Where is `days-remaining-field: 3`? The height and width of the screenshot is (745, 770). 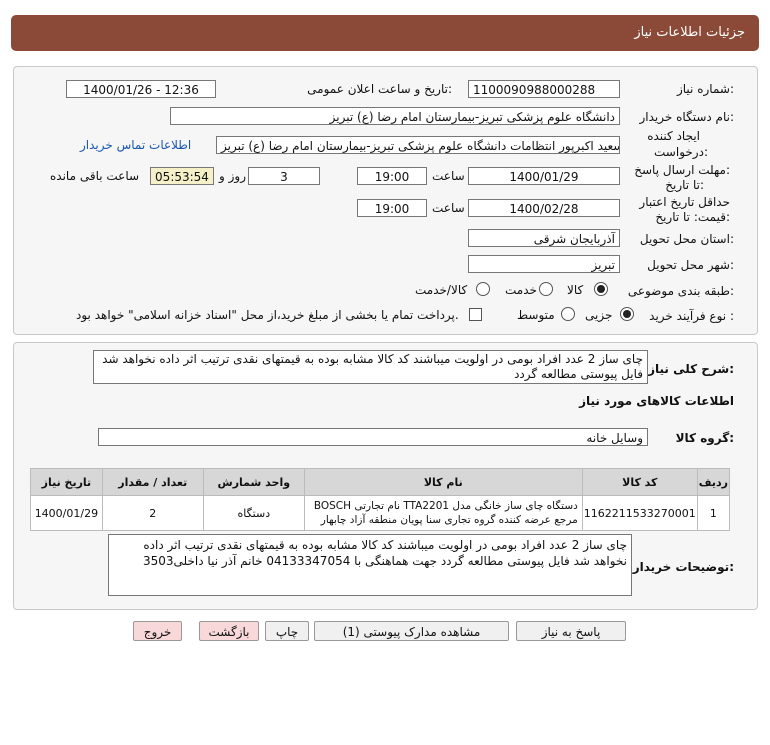 days-remaining-field: 3 is located at coordinates (284, 176).